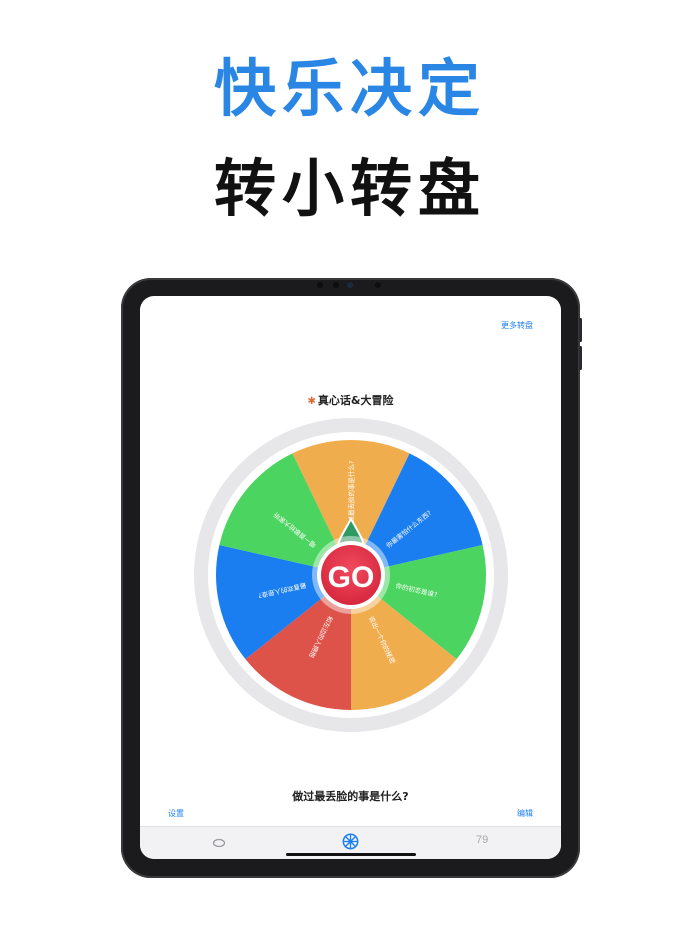 The height and width of the screenshot is (934, 700). I want to click on number-icon: 79, so click(482, 840).